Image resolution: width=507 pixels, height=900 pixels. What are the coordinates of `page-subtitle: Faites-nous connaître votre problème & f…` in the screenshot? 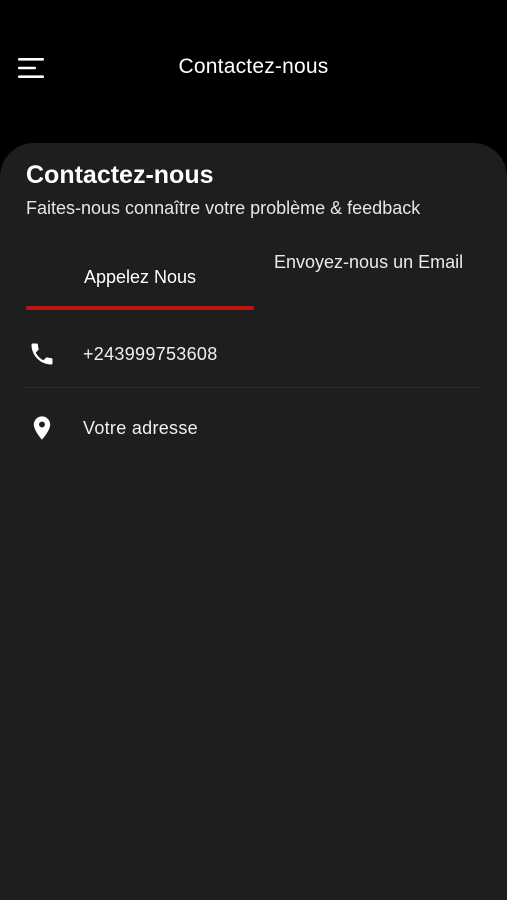 It's located at (223, 208).